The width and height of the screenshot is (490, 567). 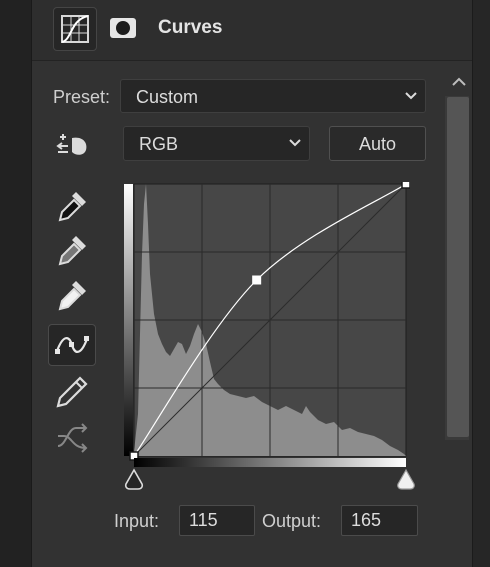 I want to click on smooth-curve-icon, so click(x=72, y=438).